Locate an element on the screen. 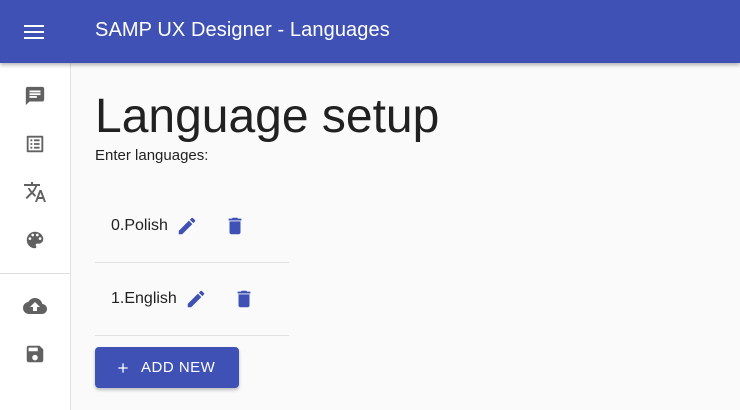 This screenshot has width=740, height=410. sidebar is located at coordinates (35, 236).